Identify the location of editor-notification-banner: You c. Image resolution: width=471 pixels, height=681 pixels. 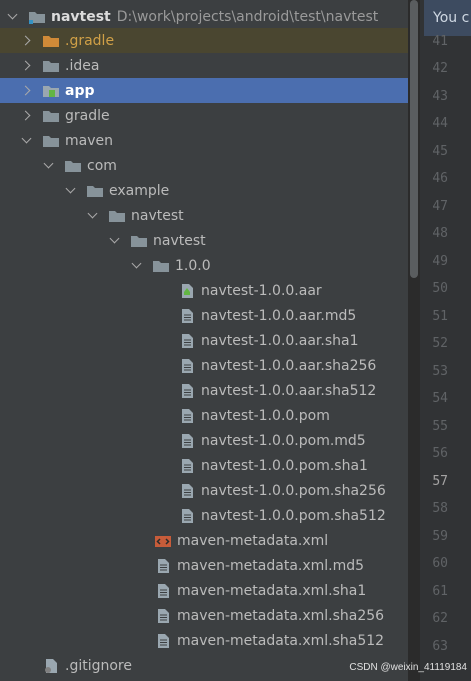
(447, 18).